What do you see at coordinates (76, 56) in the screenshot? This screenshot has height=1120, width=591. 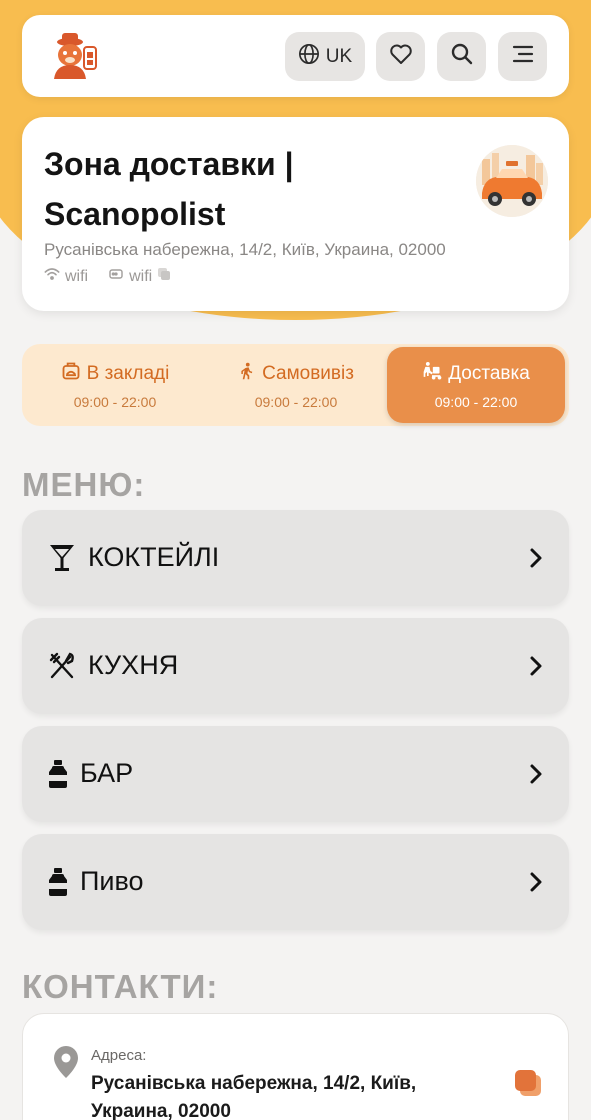 I see `brand-logo` at bounding box center [76, 56].